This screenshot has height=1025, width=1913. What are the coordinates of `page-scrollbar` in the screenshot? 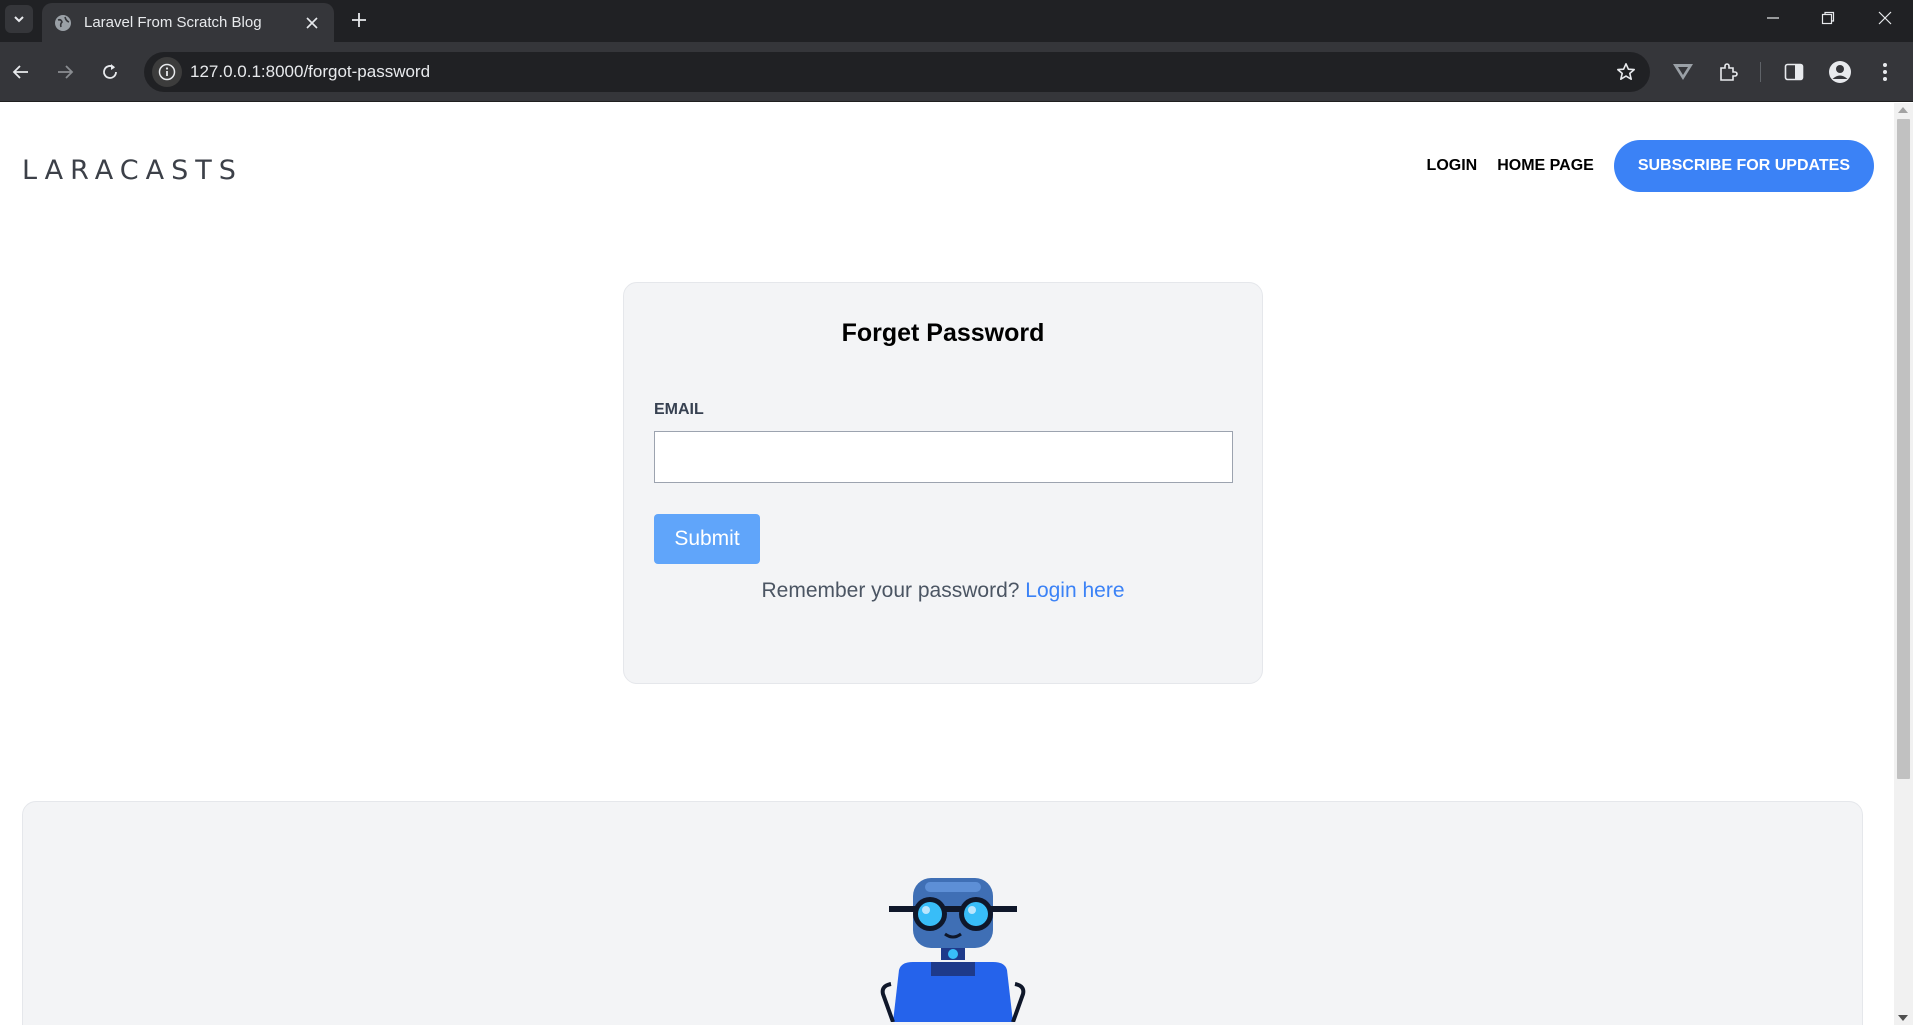 It's located at (1903, 564).